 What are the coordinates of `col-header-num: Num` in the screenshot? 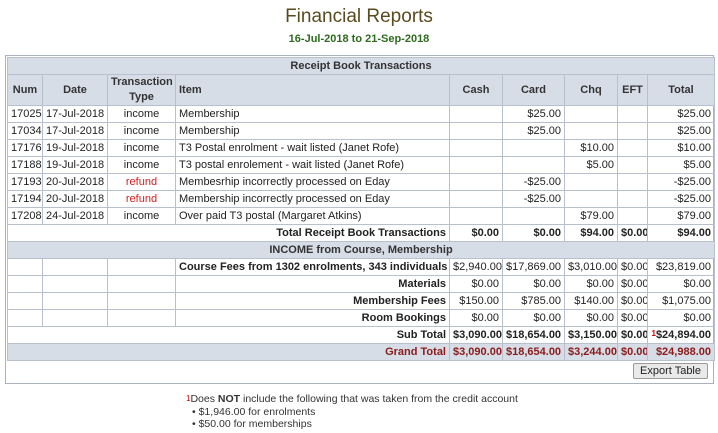 It's located at (25, 90).